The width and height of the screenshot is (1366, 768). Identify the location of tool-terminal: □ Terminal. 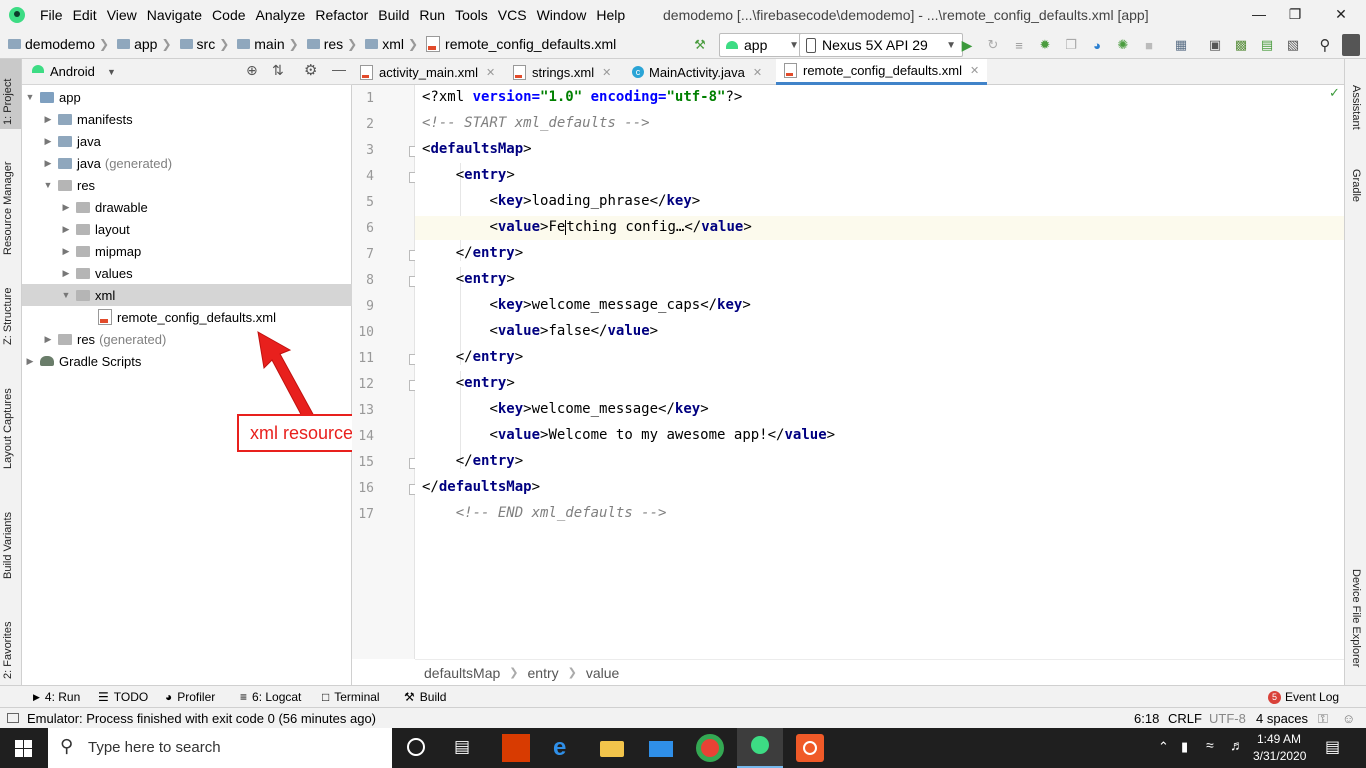
(351, 697).